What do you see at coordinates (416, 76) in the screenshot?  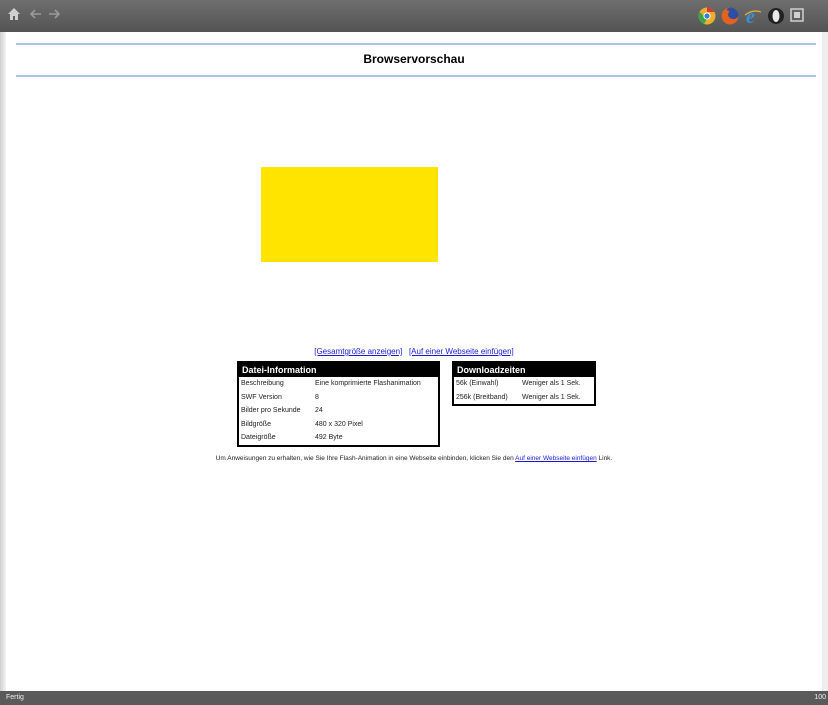 I see `title-rule-bottom` at bounding box center [416, 76].